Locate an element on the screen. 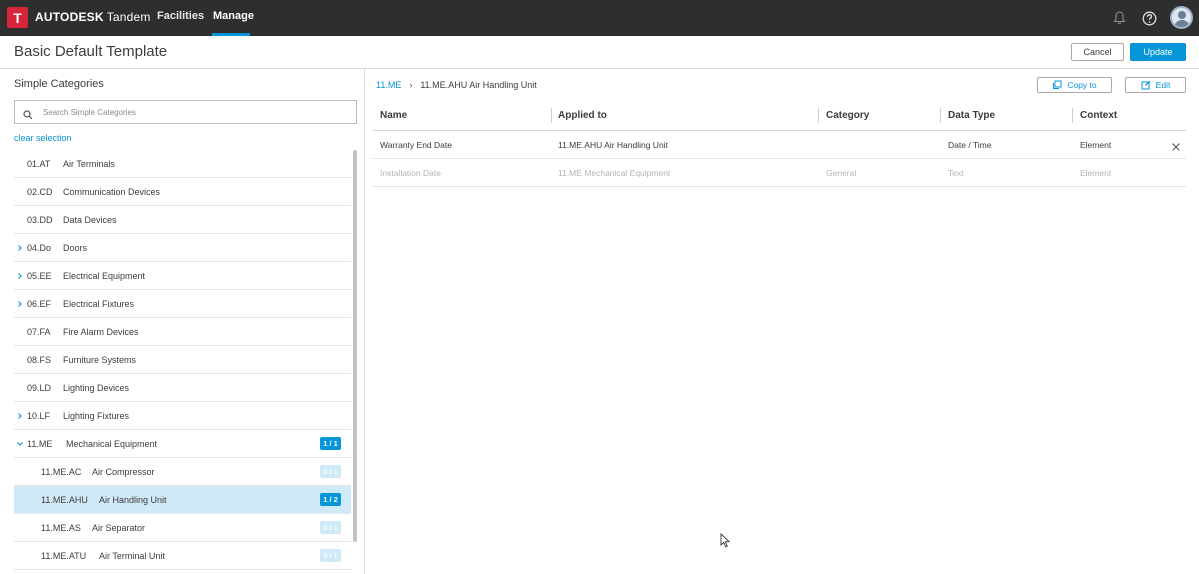  brand-product: Tandem is located at coordinates (128, 17).